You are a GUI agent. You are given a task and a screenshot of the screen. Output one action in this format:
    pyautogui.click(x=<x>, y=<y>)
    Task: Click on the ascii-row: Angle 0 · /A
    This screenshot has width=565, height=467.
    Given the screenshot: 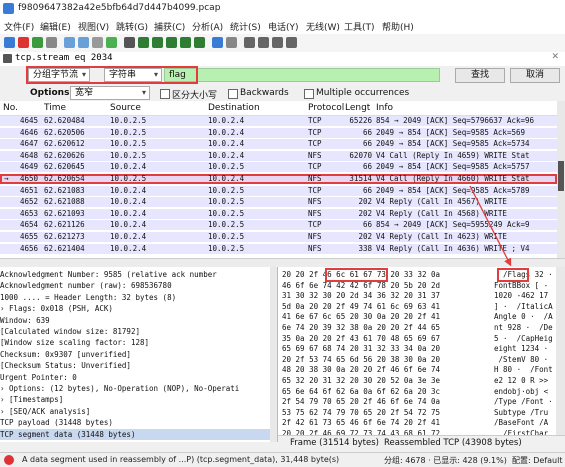 What is the action you would take?
    pyautogui.click(x=523, y=316)
    